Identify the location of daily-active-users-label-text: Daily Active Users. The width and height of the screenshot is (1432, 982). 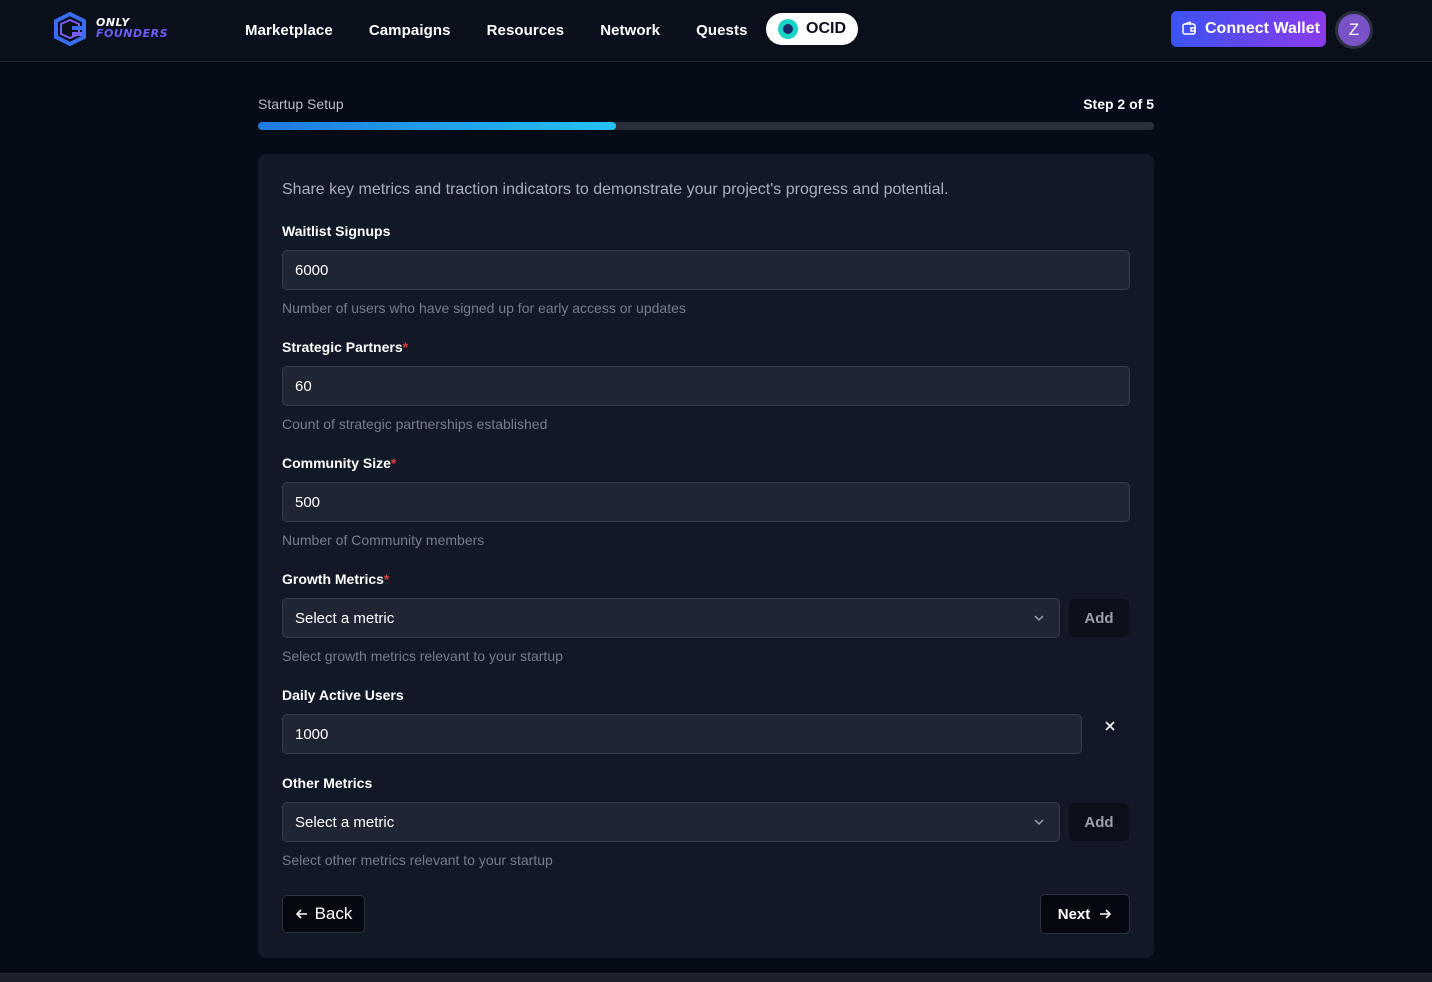
(343, 695).